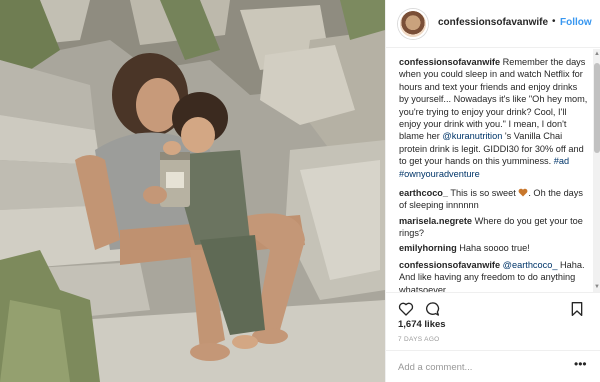  I want to click on comment-text: This is so sweet, so click(483, 193).